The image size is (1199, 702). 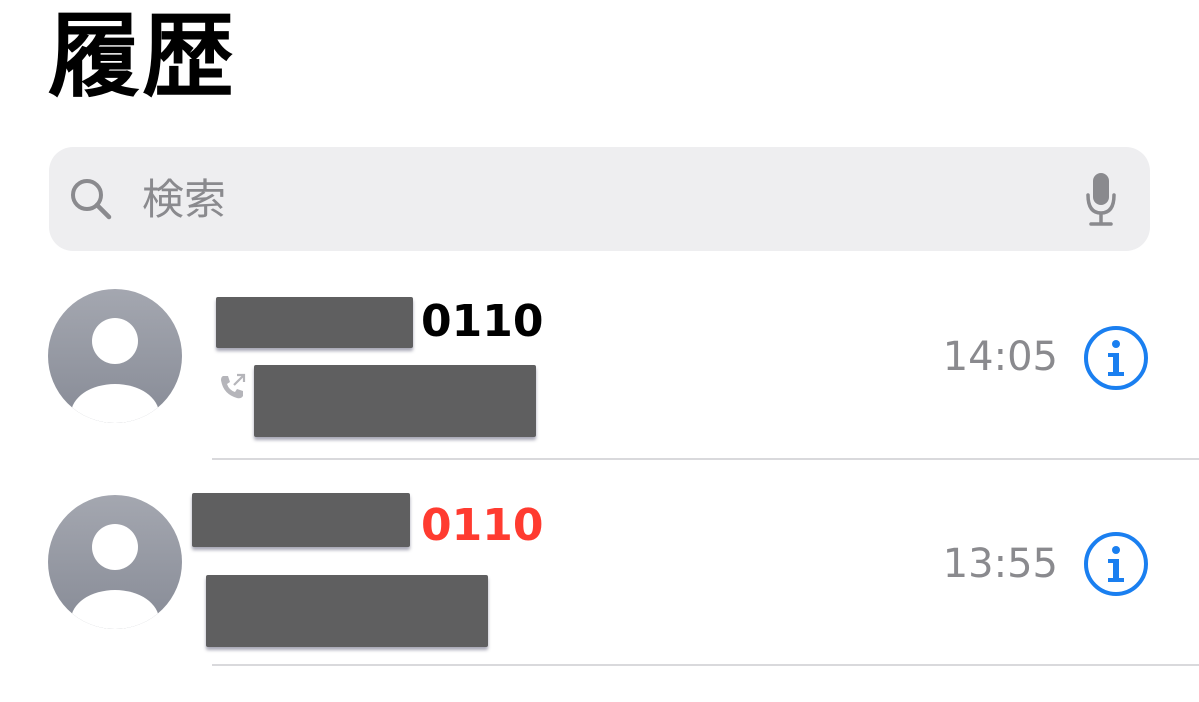 What do you see at coordinates (1116, 564) in the screenshot?
I see `info-icon` at bounding box center [1116, 564].